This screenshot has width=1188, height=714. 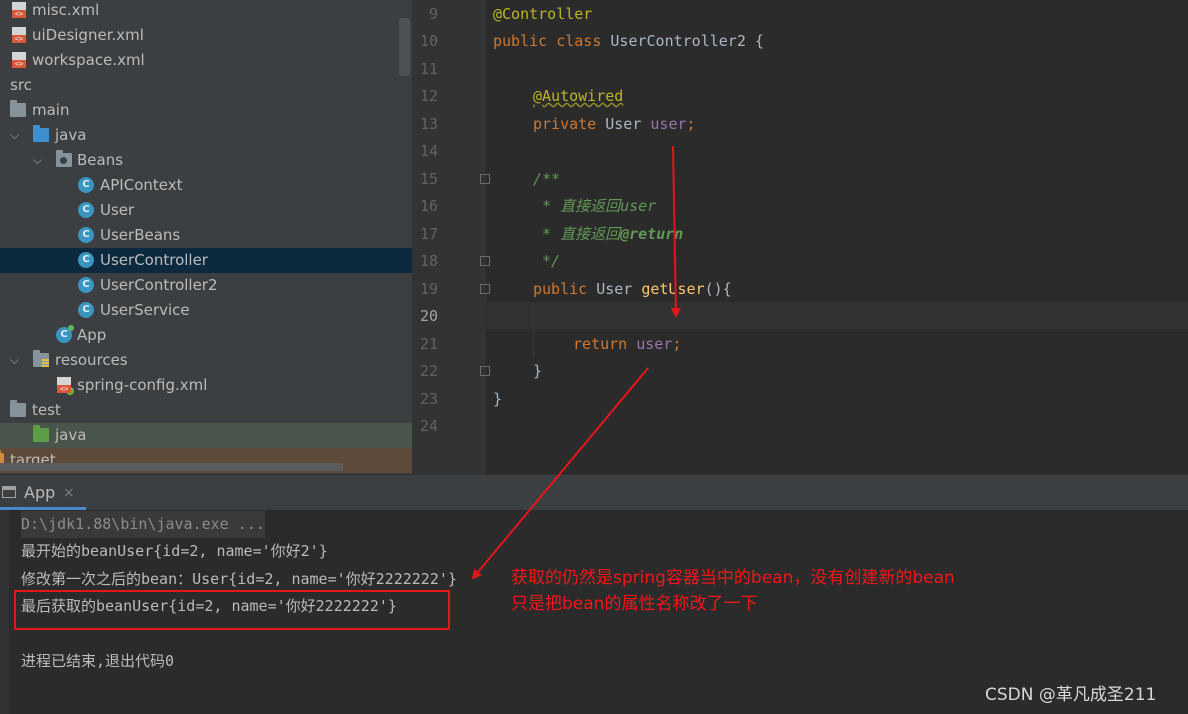 What do you see at coordinates (560, 473) in the screenshot?
I see `annotation-arrow-diagonal` at bounding box center [560, 473].